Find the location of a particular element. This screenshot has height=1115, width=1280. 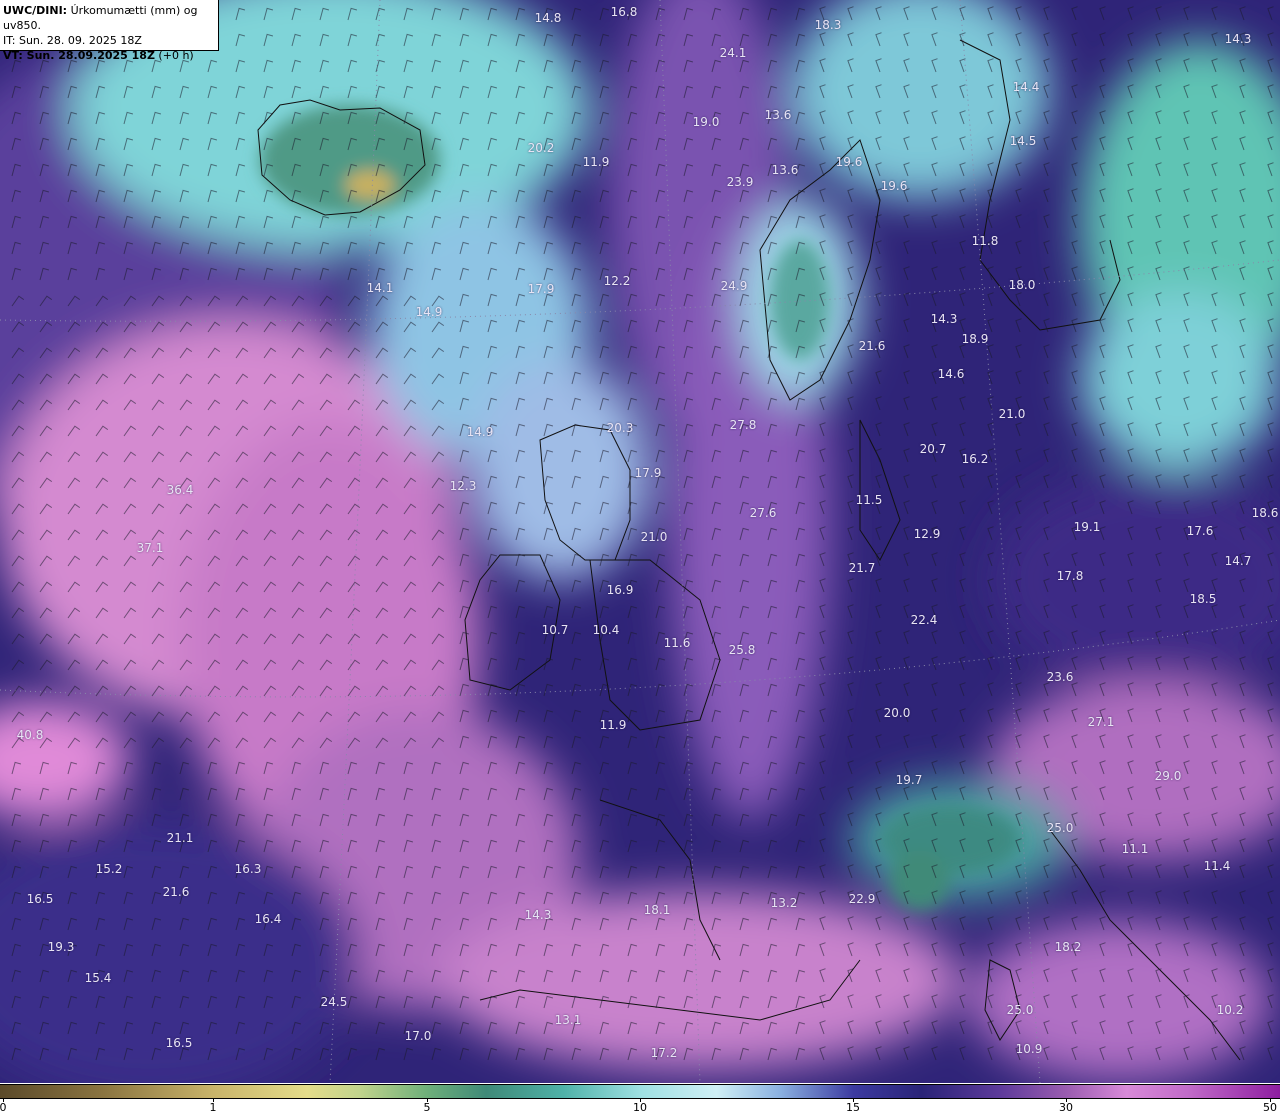

precip-value-label: 22.4 is located at coordinates (924, 620).